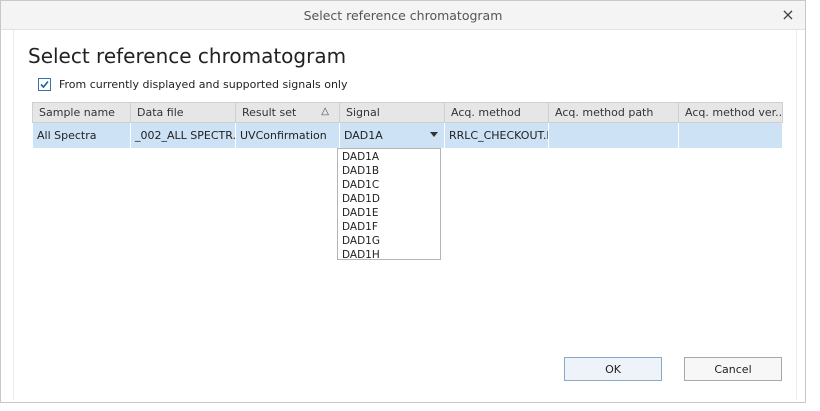 This screenshot has width=820, height=411. I want to click on signal-option: DAD1E, so click(389, 213).